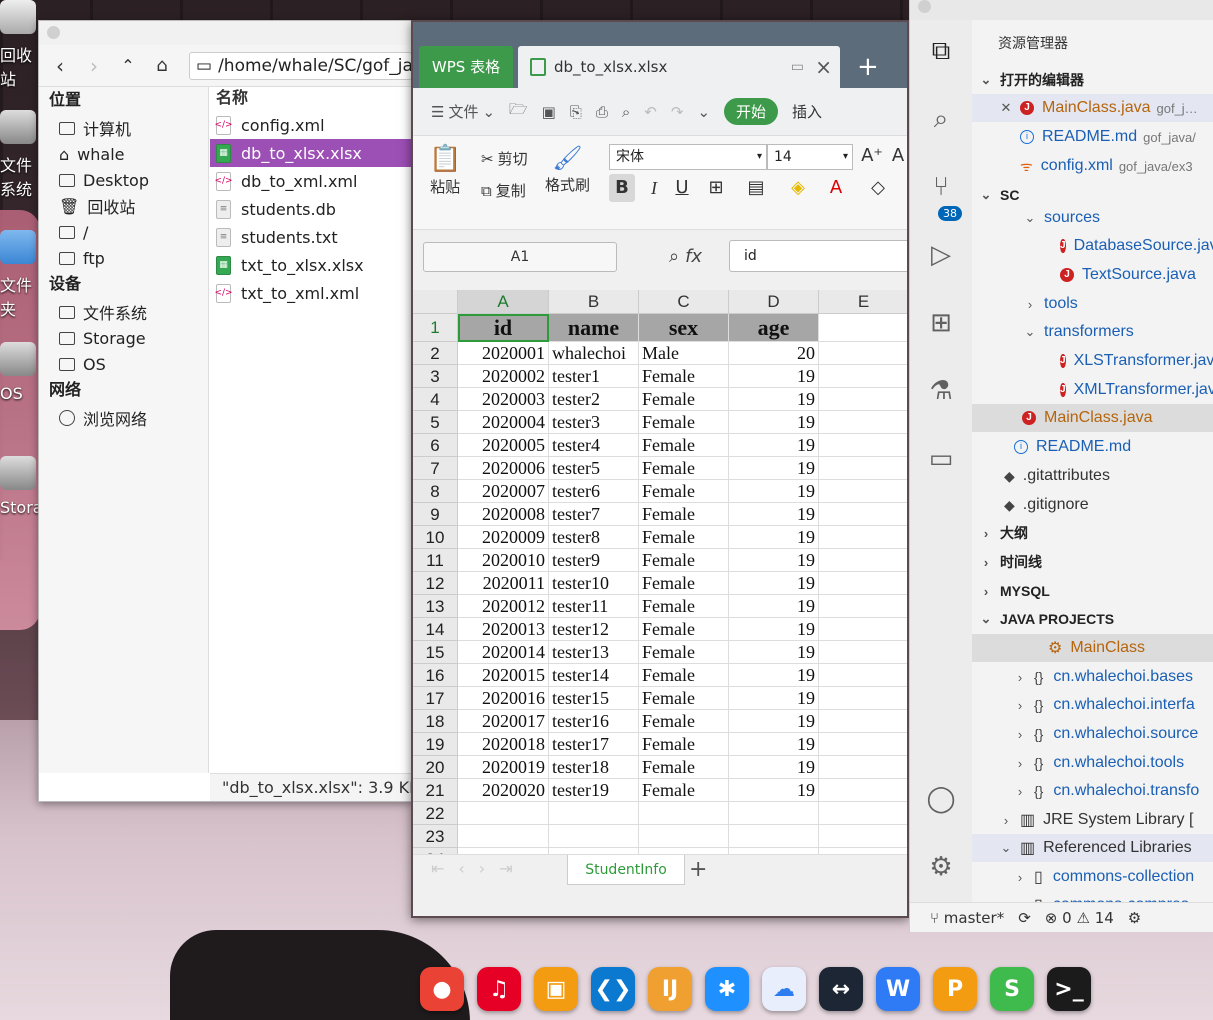 Image resolution: width=1213 pixels, height=1020 pixels. I want to click on sidebar-item-home: ⌂ whale, so click(123, 154).